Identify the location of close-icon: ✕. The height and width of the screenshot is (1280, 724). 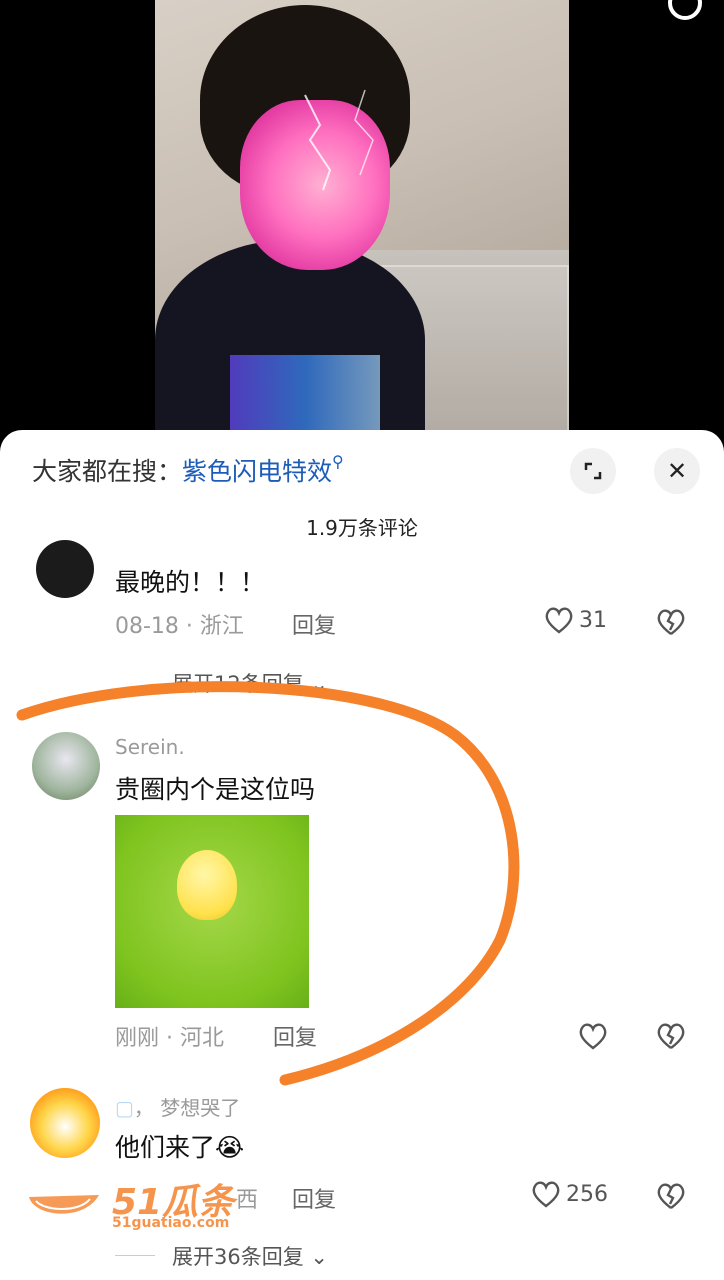
(677, 471).